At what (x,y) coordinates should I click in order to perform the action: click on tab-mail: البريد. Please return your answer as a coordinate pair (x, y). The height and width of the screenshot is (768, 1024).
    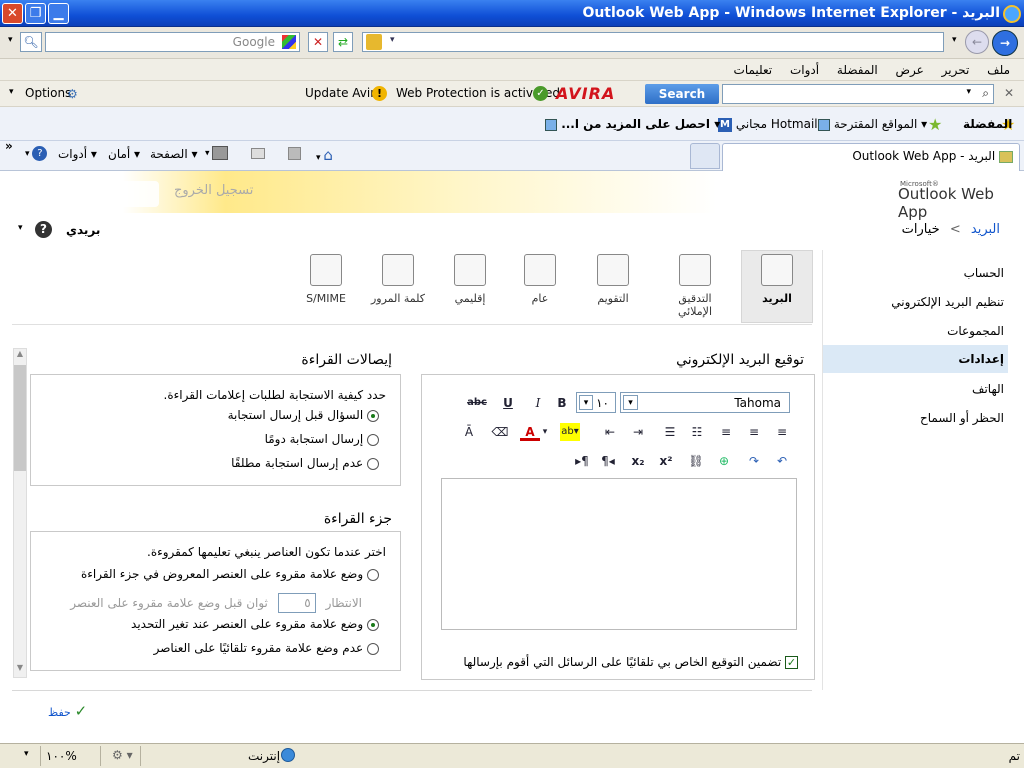
    Looking at the image, I should click on (777, 277).